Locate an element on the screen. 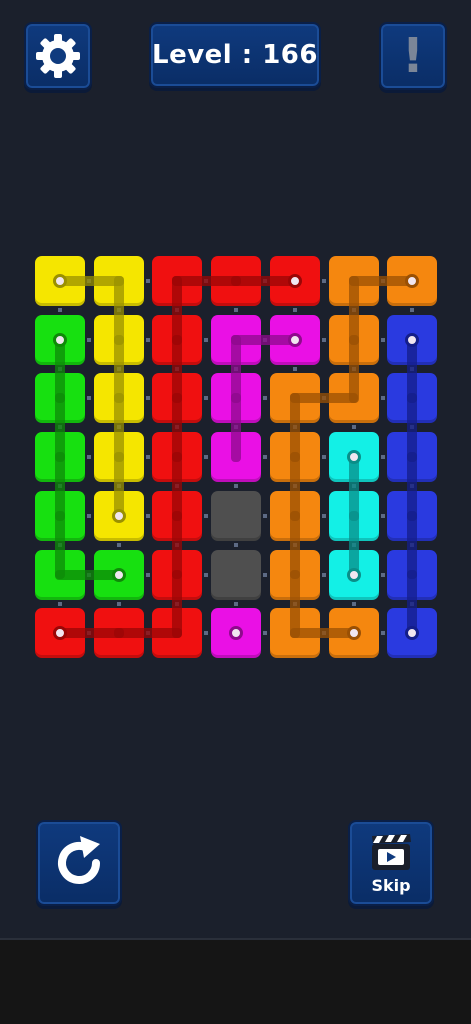 This screenshot has height=1024, width=471. restart-arrow-icon is located at coordinates (79, 860).